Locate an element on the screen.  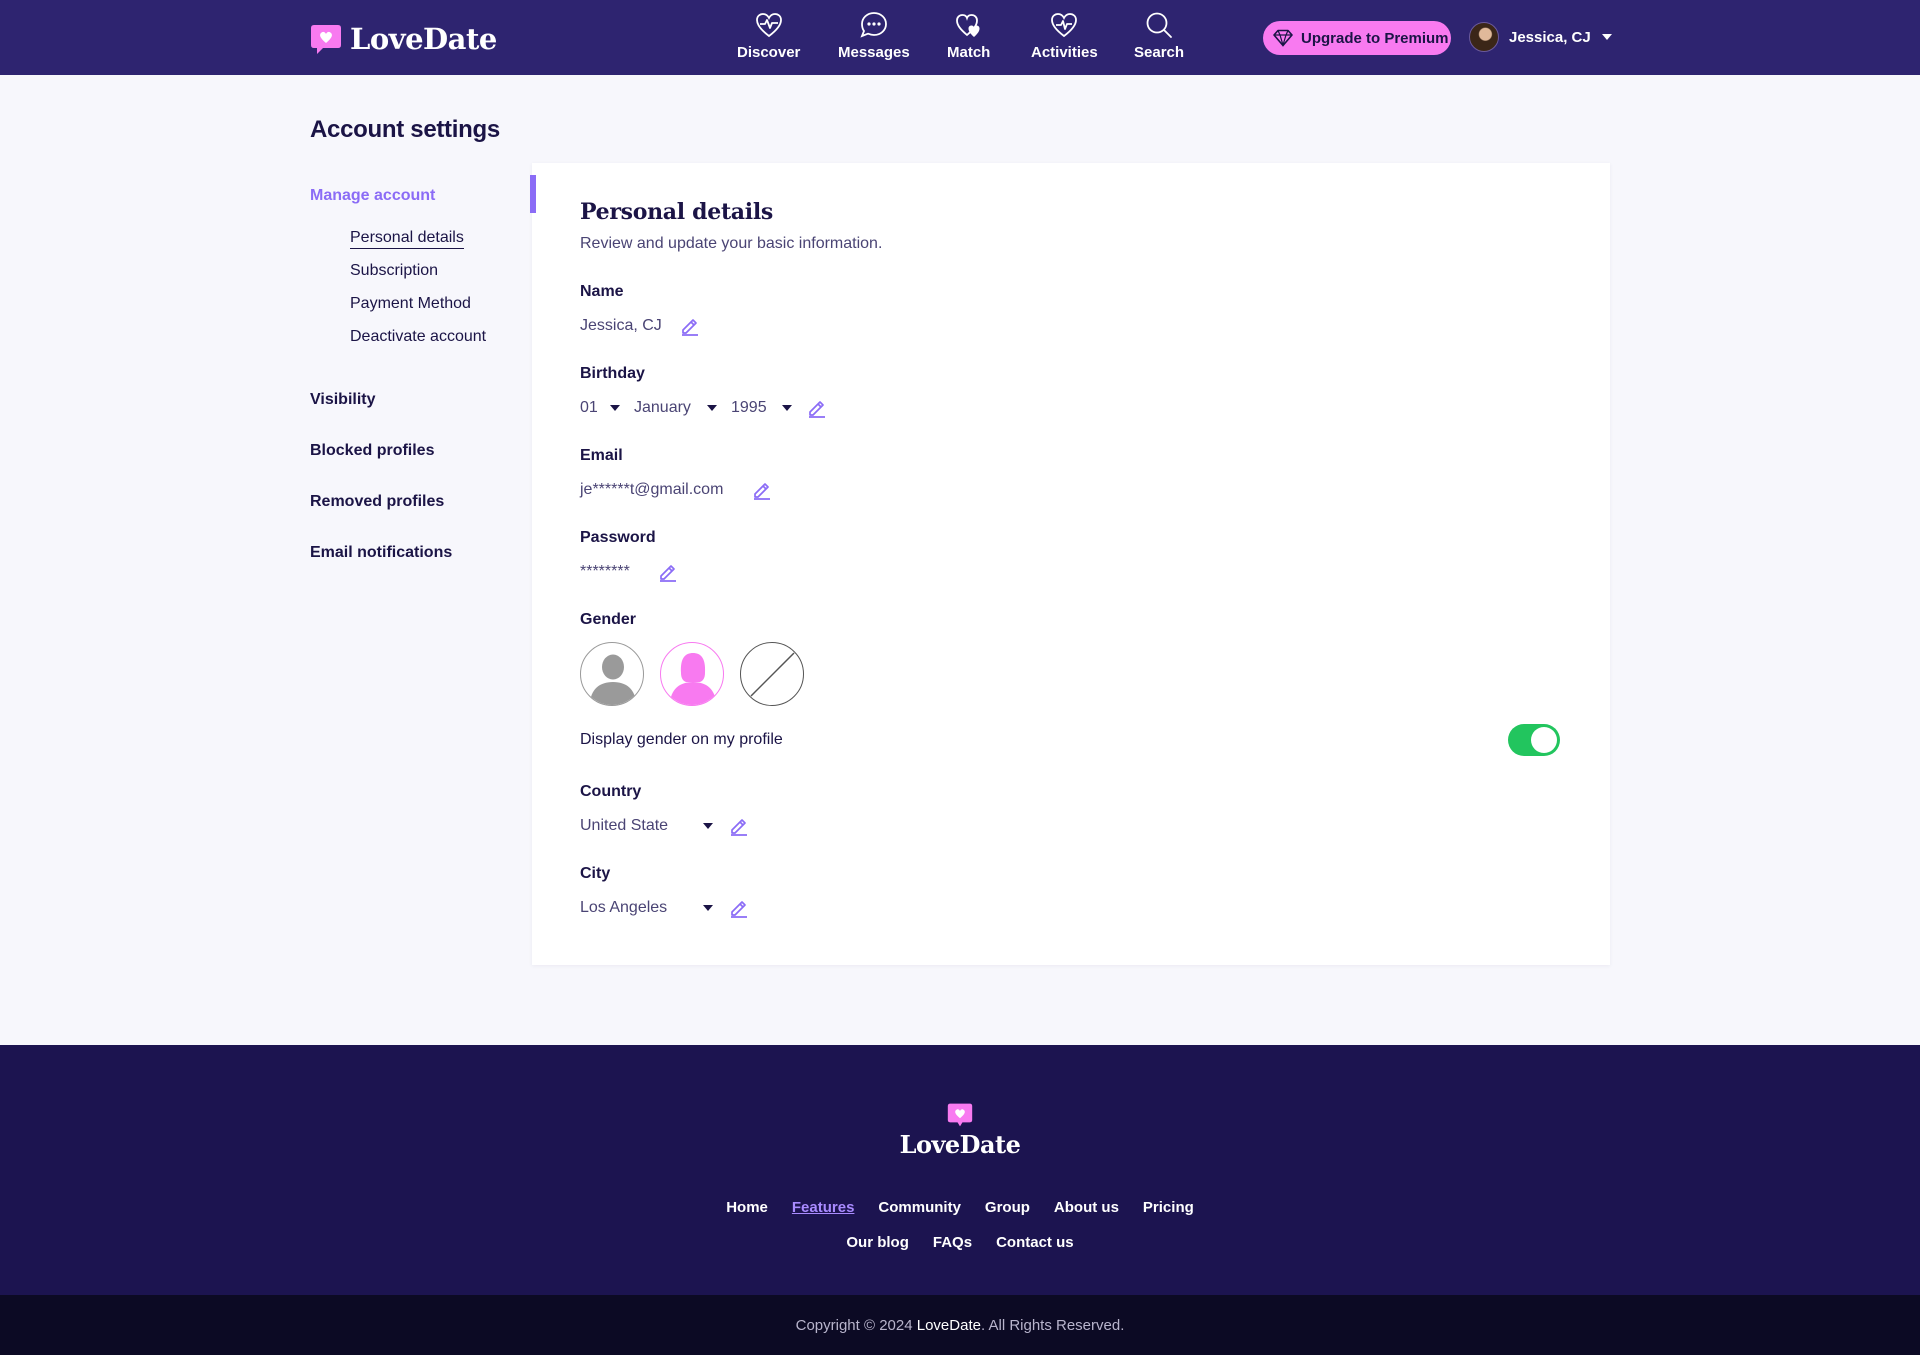
nav-messages: Messages is located at coordinates (874, 35).